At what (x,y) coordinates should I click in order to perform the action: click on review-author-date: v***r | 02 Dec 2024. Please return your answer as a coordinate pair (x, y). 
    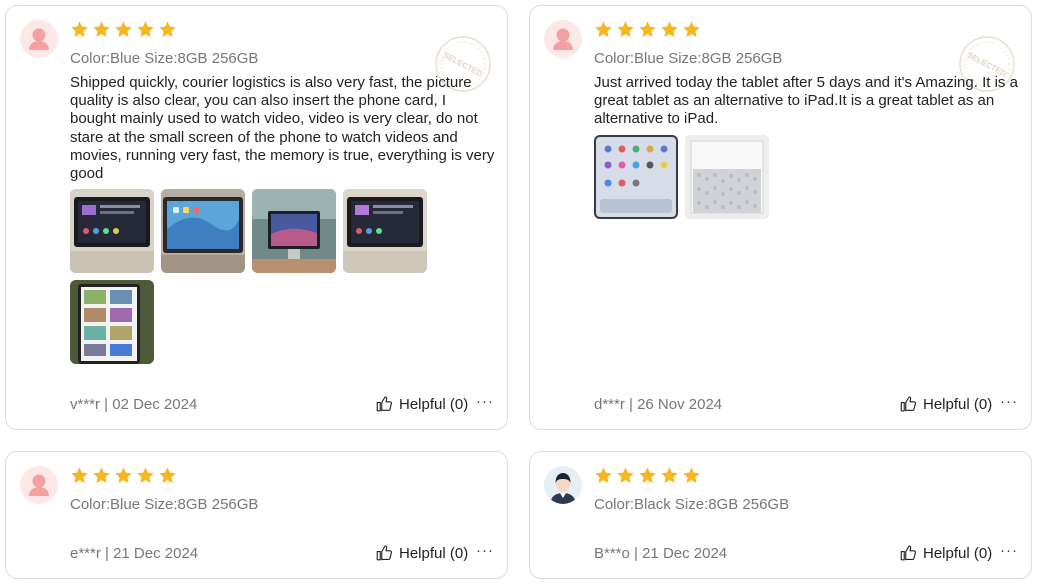
    Looking at the image, I should click on (134, 404).